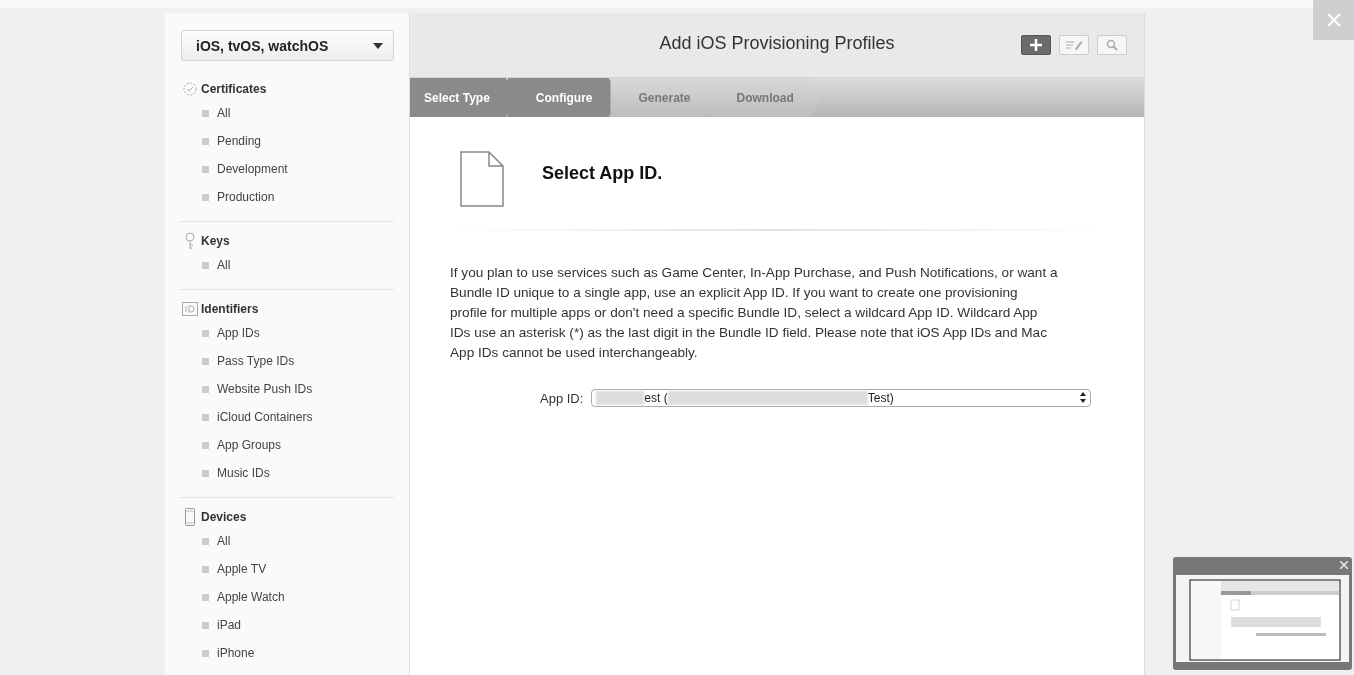 This screenshot has height=675, width=1354. I want to click on add-button, so click(1036, 45).